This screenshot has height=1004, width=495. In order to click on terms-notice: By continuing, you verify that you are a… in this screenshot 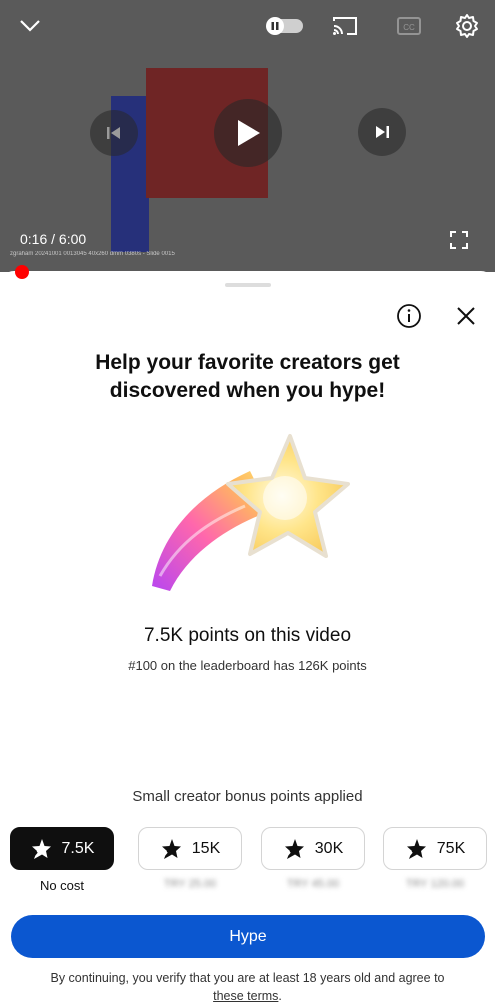, I will do `click(247, 986)`.